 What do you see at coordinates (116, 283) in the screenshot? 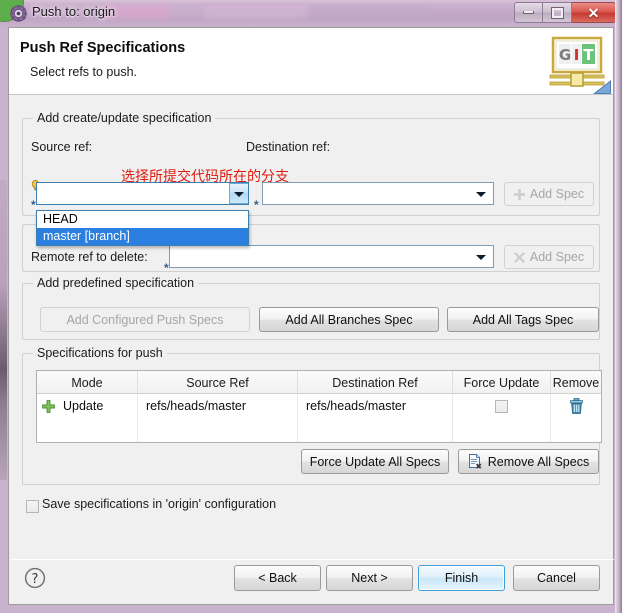
I see `predefined-group-label: Add predefined specification` at bounding box center [116, 283].